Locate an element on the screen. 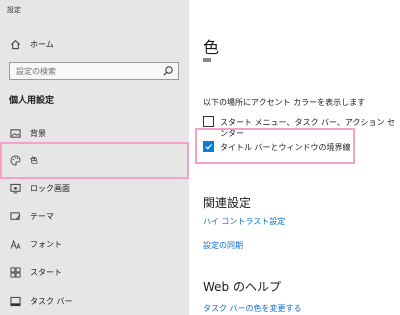 The image size is (400, 315). section-heading: 個人用設定 is located at coordinates (32, 101).